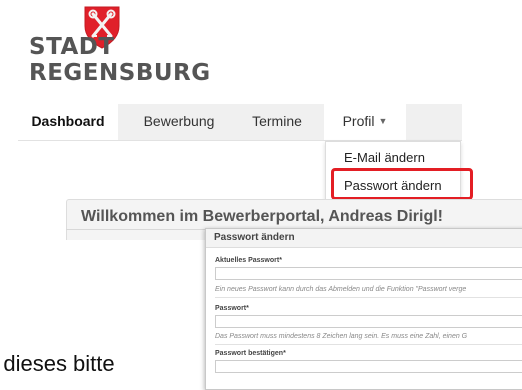  I want to click on tab-dashboard: Dashboard, so click(68, 122).